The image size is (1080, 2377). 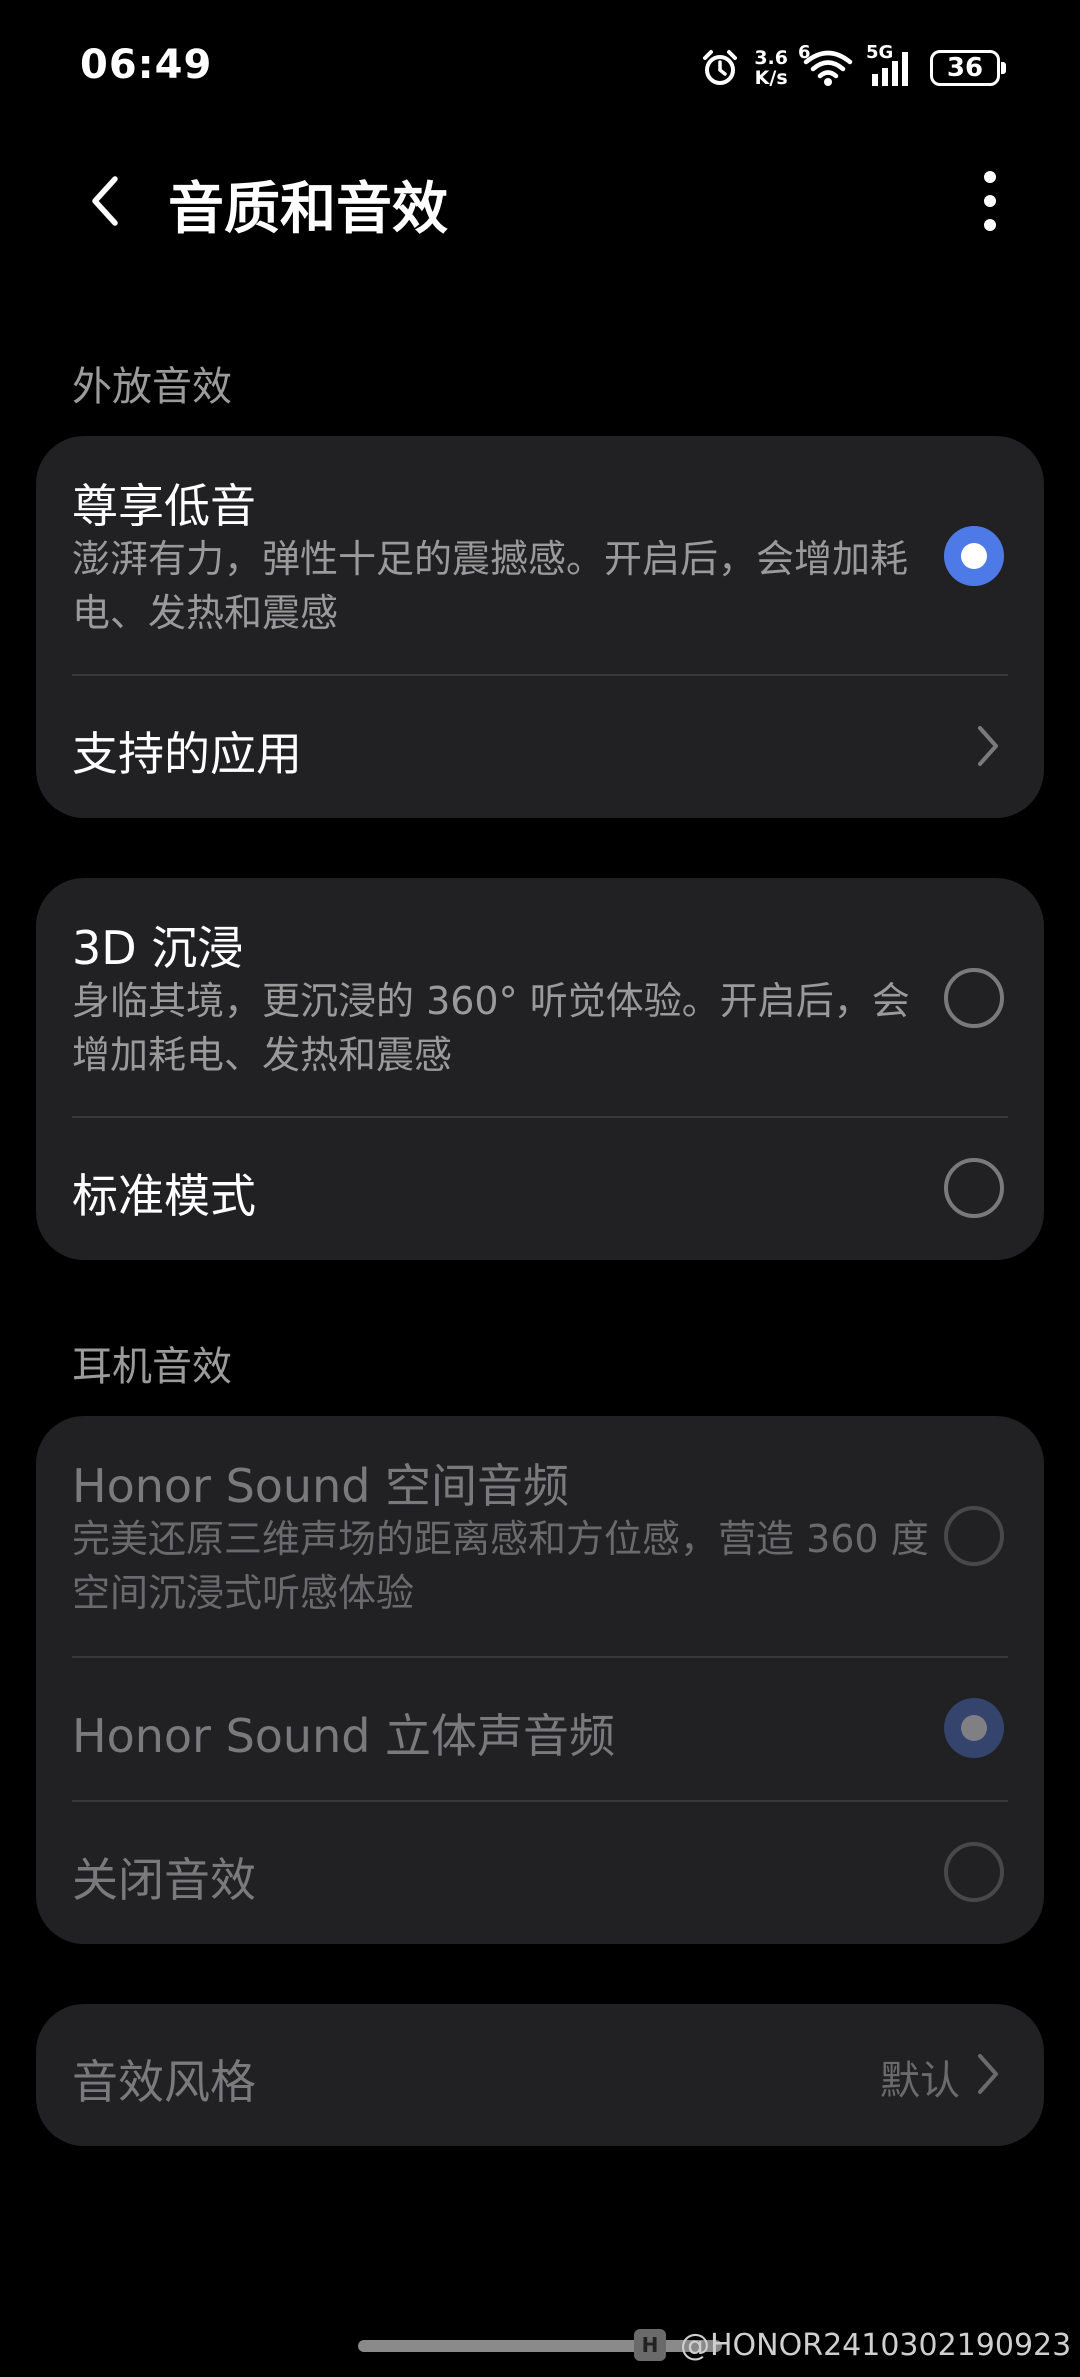 What do you see at coordinates (771, 58) in the screenshot?
I see `network-speed-value: 3.6` at bounding box center [771, 58].